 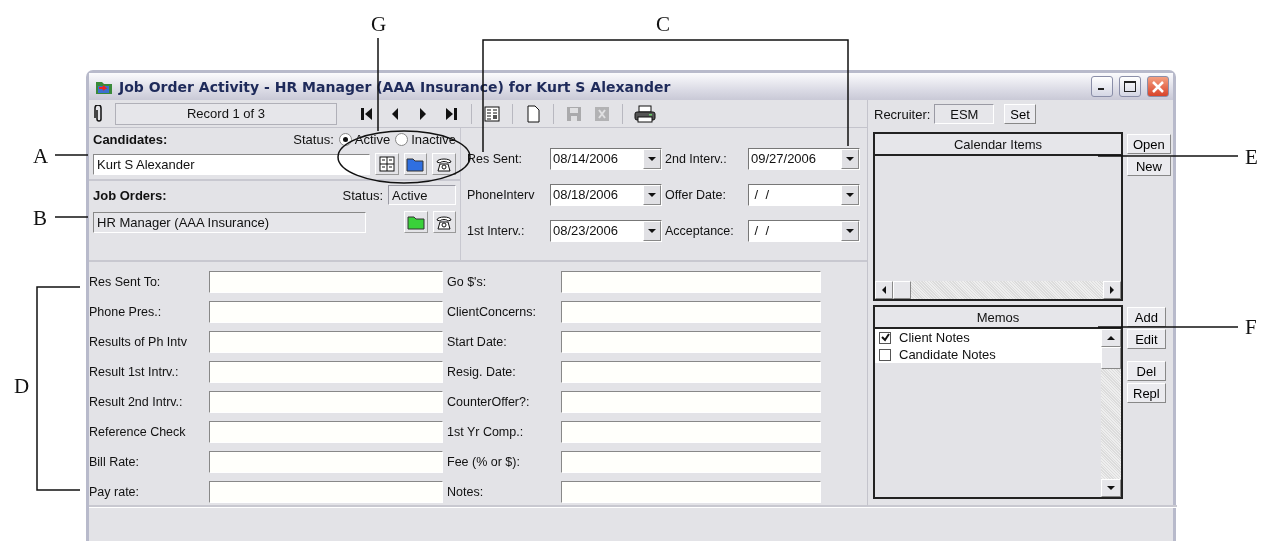 What do you see at coordinates (804, 159) in the screenshot?
I see `date-field: 09/27/2006` at bounding box center [804, 159].